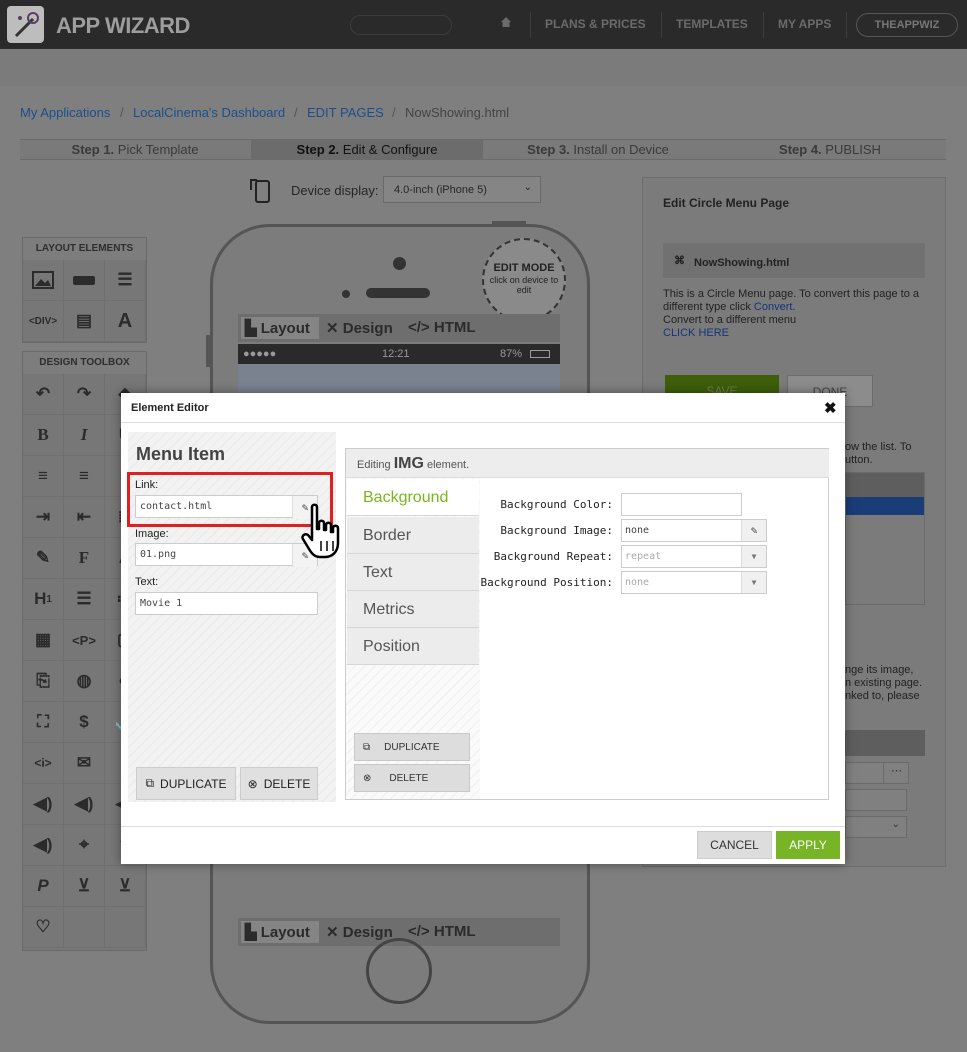 Image resolution: width=967 pixels, height=1052 pixels. What do you see at coordinates (65, 112) in the screenshot?
I see `breadcrumb-my-applications: My Applications` at bounding box center [65, 112].